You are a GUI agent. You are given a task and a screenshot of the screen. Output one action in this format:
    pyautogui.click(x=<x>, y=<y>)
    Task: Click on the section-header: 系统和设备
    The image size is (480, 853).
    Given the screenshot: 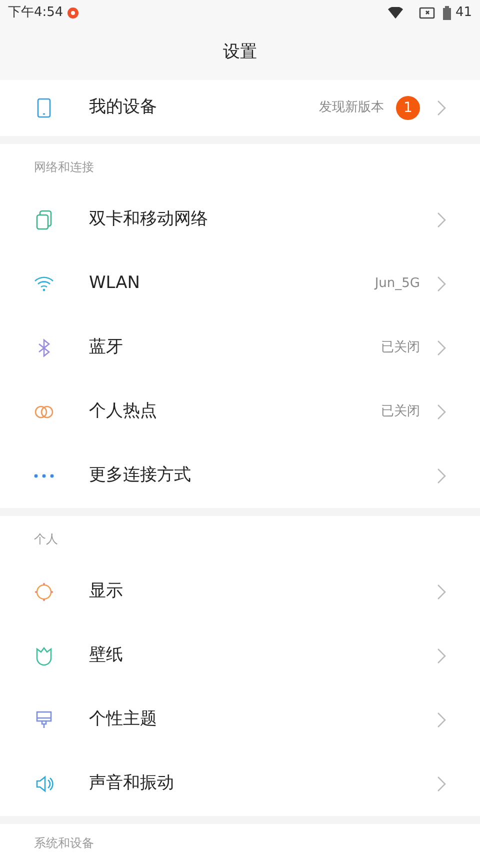 What is the action you would take?
    pyautogui.click(x=64, y=843)
    